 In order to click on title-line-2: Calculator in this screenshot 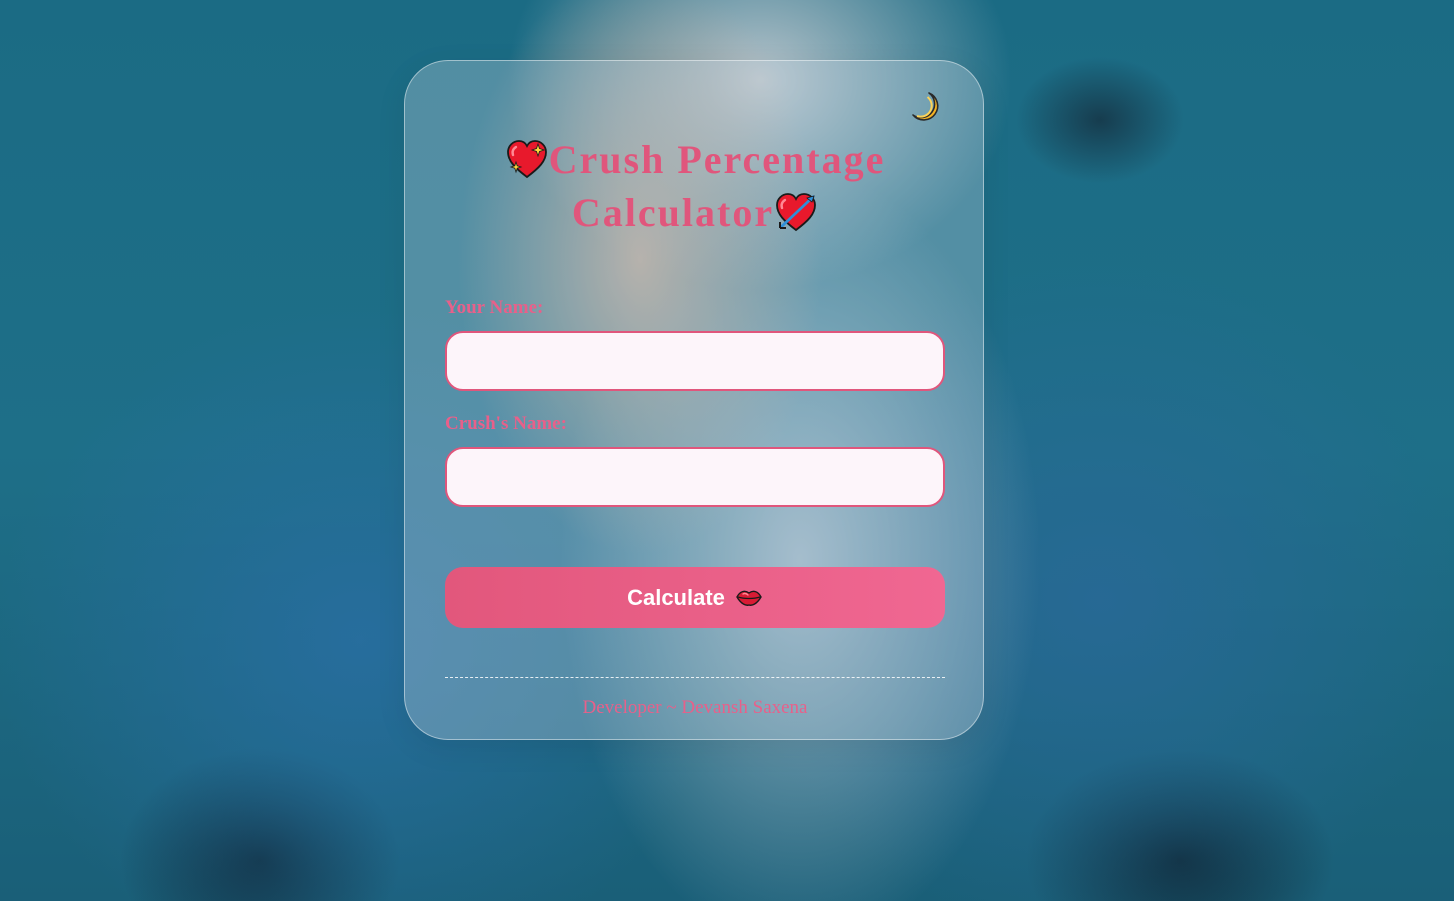, I will do `click(673, 212)`.